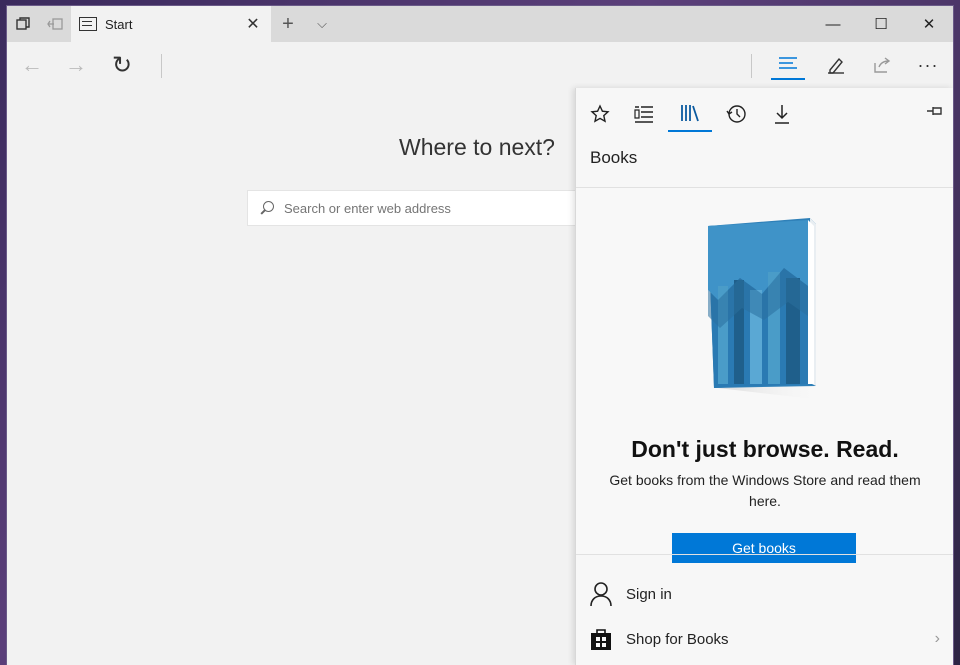  What do you see at coordinates (480, 65) in the screenshot?
I see `navigation-bar: ← → ↻ ···` at bounding box center [480, 65].